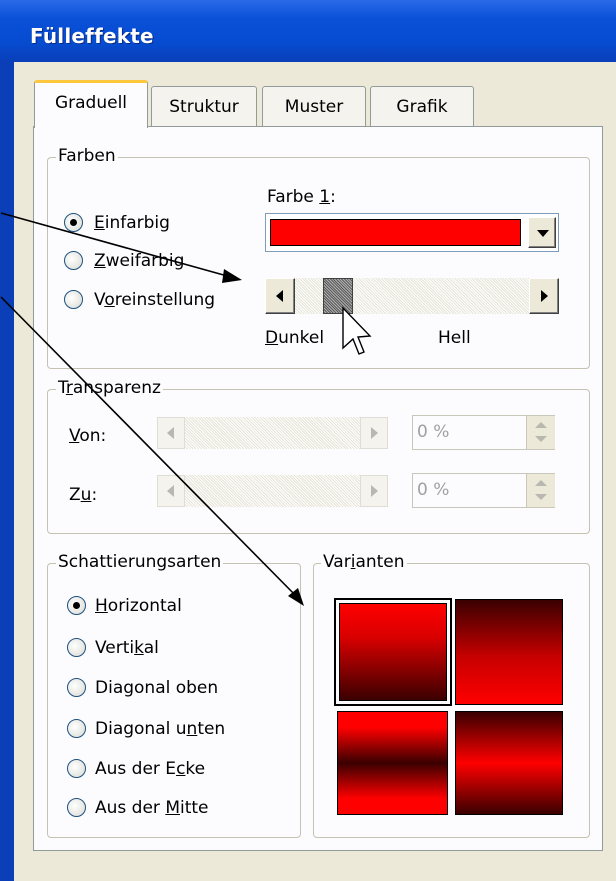  Describe the element at coordinates (357, 330) in the screenshot. I see `mouse-pointer-icon` at that location.